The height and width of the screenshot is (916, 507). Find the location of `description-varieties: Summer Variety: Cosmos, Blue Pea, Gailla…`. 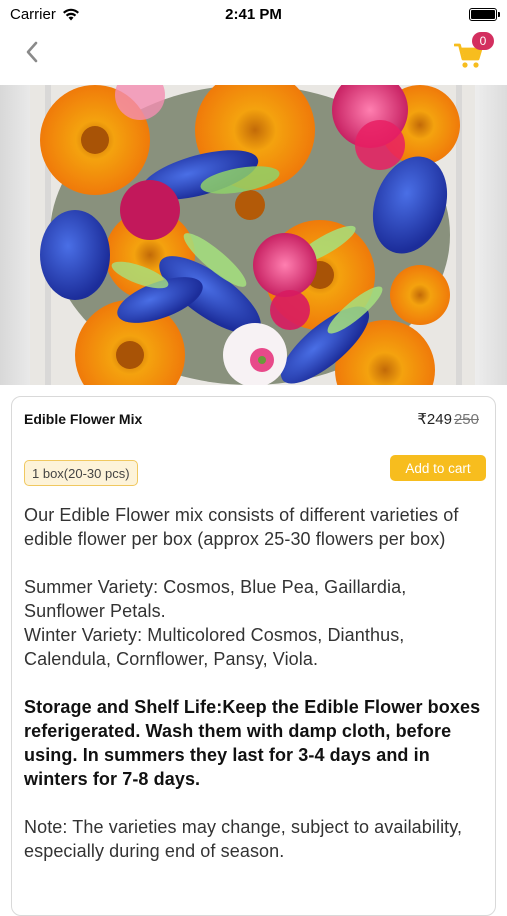

description-varieties: Summer Variety: Cosmos, Blue Pea, Gailla… is located at coordinates (254, 623).